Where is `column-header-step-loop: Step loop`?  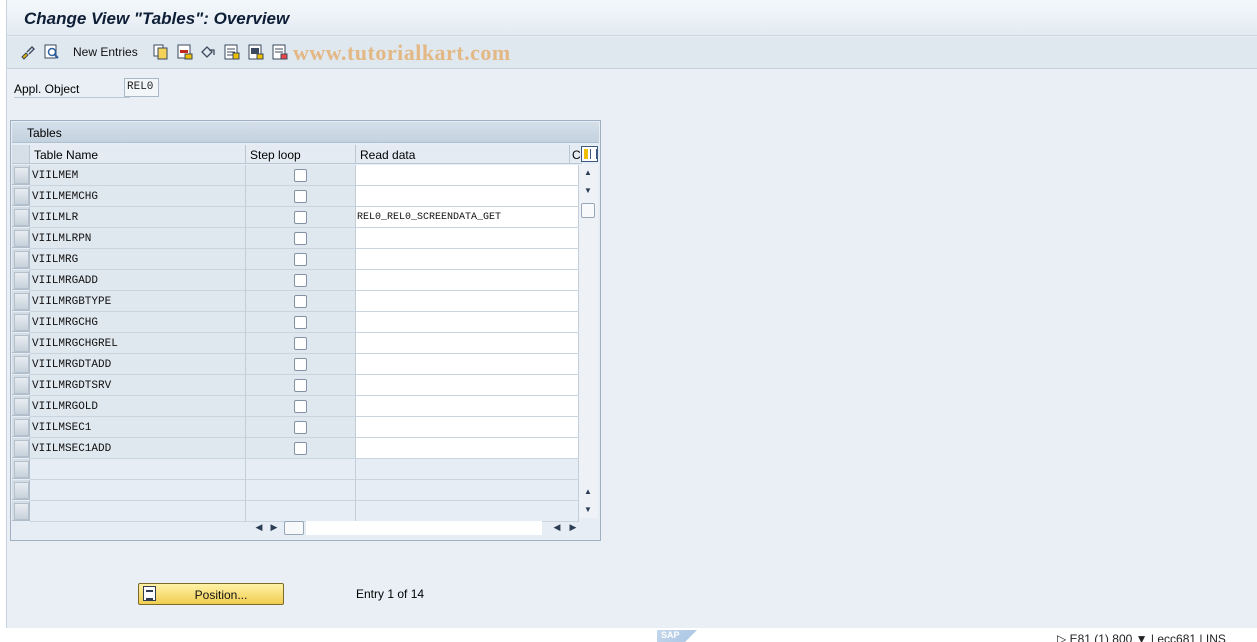 column-header-step-loop: Step loop is located at coordinates (301, 154).